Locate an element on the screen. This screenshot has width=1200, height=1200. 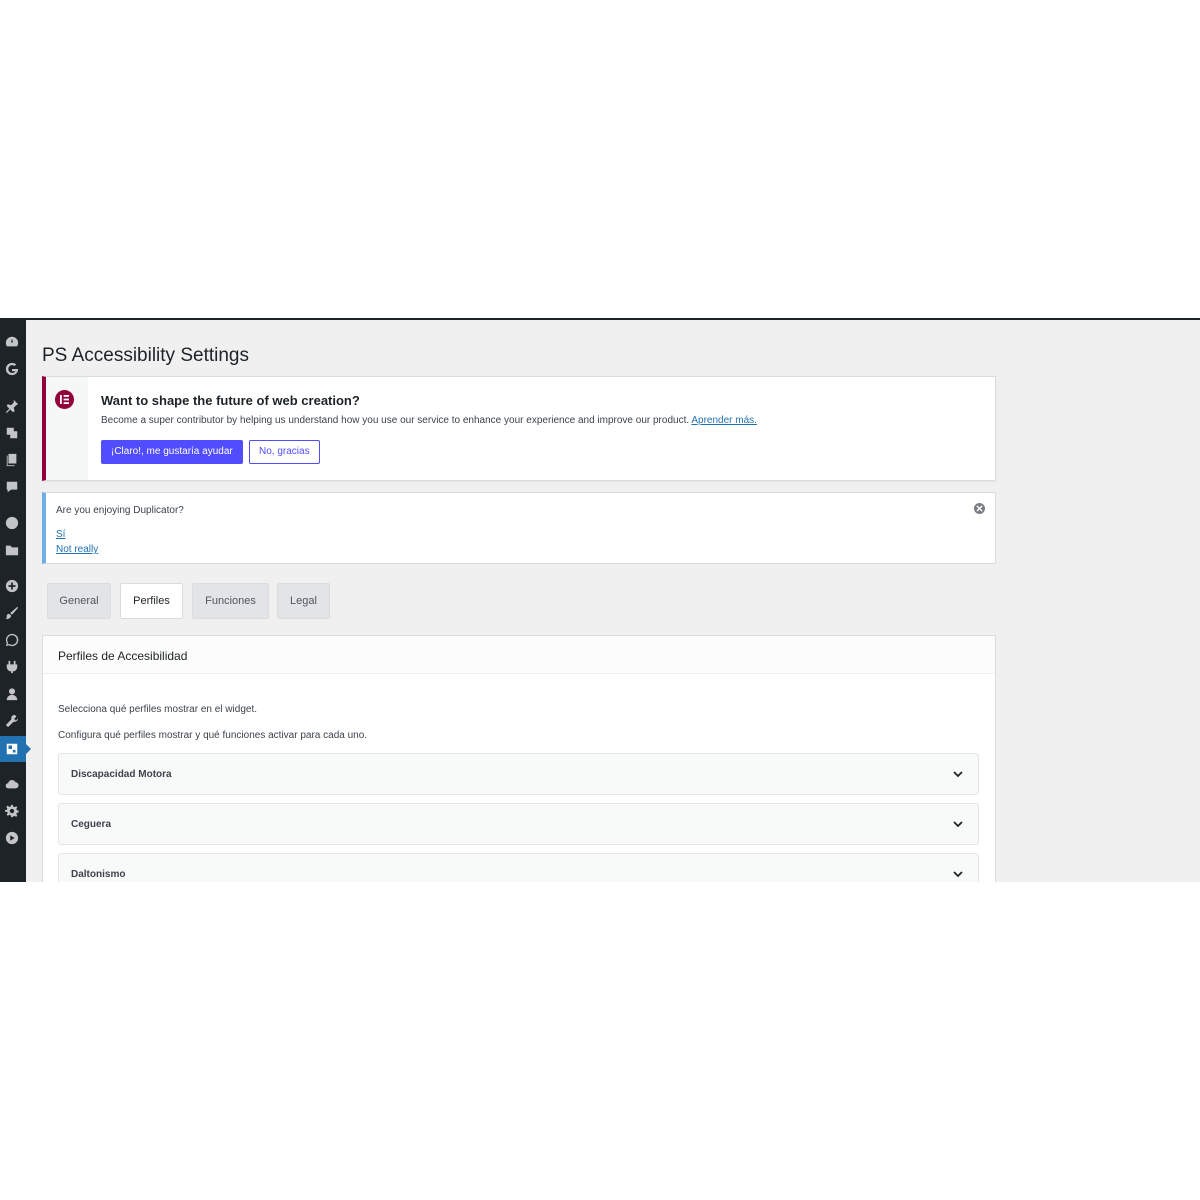
dismiss-close-icon is located at coordinates (979, 508).